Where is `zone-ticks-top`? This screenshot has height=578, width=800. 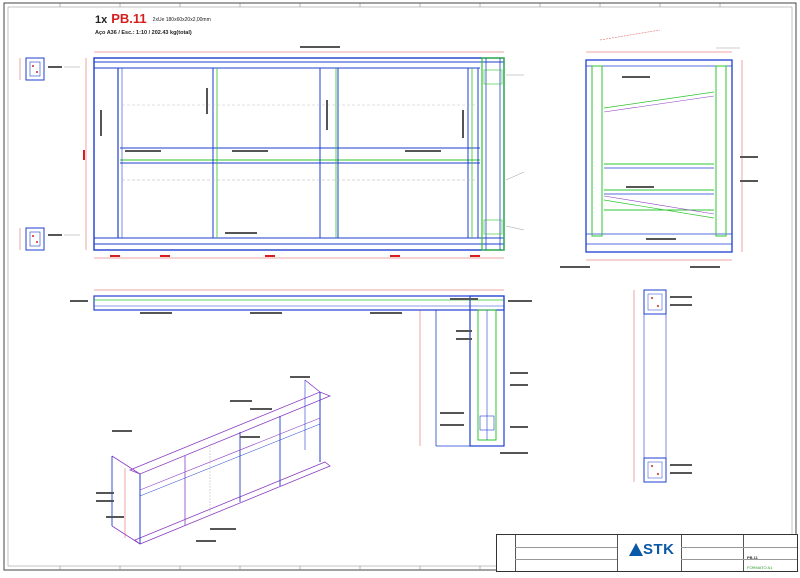 zone-ticks-top is located at coordinates (390, 5).